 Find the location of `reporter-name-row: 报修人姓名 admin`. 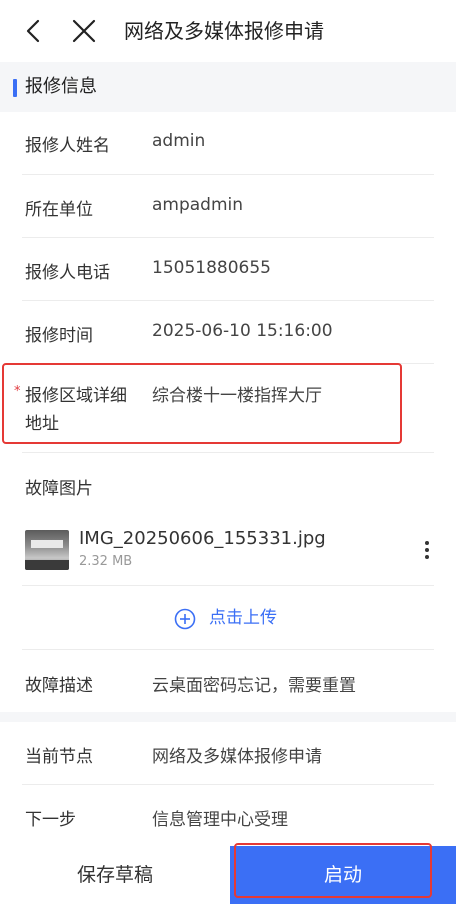

reporter-name-row: 报修人姓名 admin is located at coordinates (228, 143).